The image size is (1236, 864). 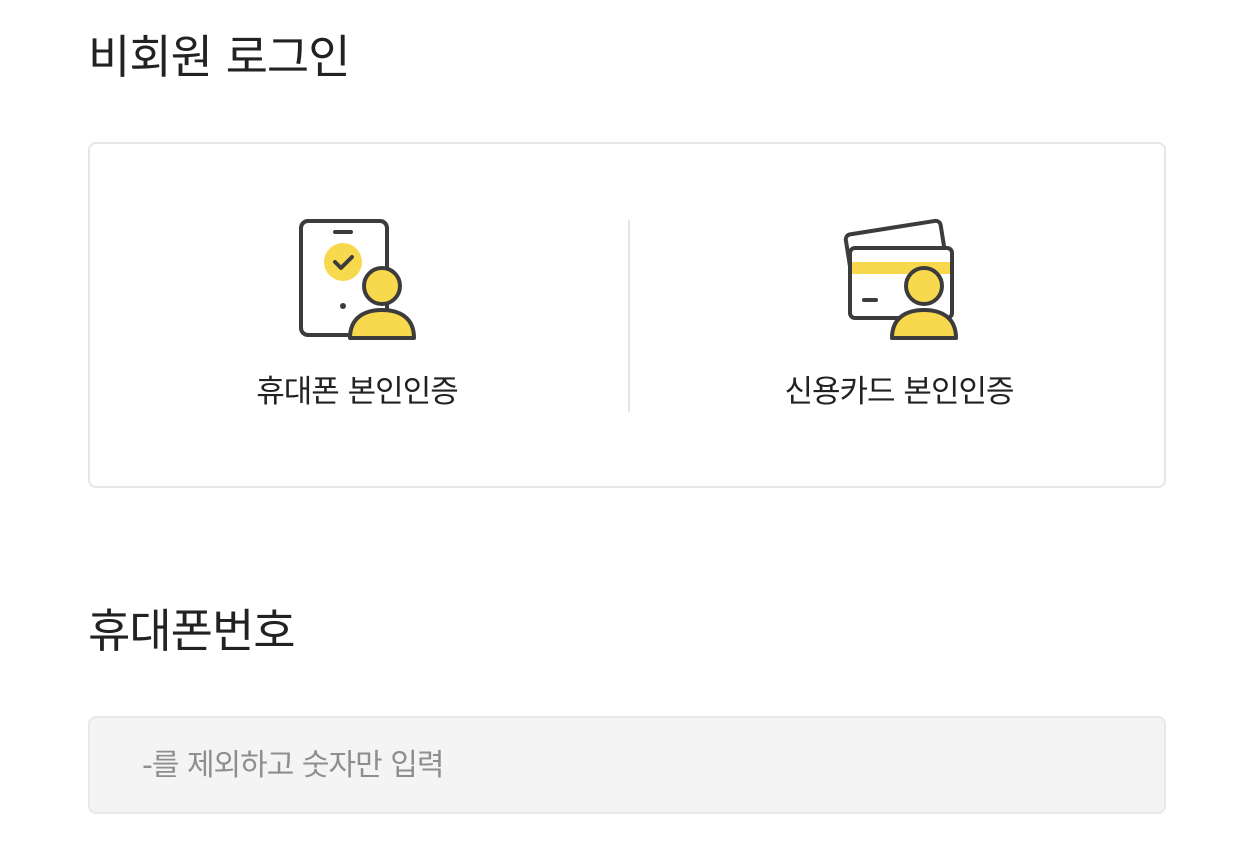 What do you see at coordinates (219, 57) in the screenshot?
I see `page-title: 비회원 로그인` at bounding box center [219, 57].